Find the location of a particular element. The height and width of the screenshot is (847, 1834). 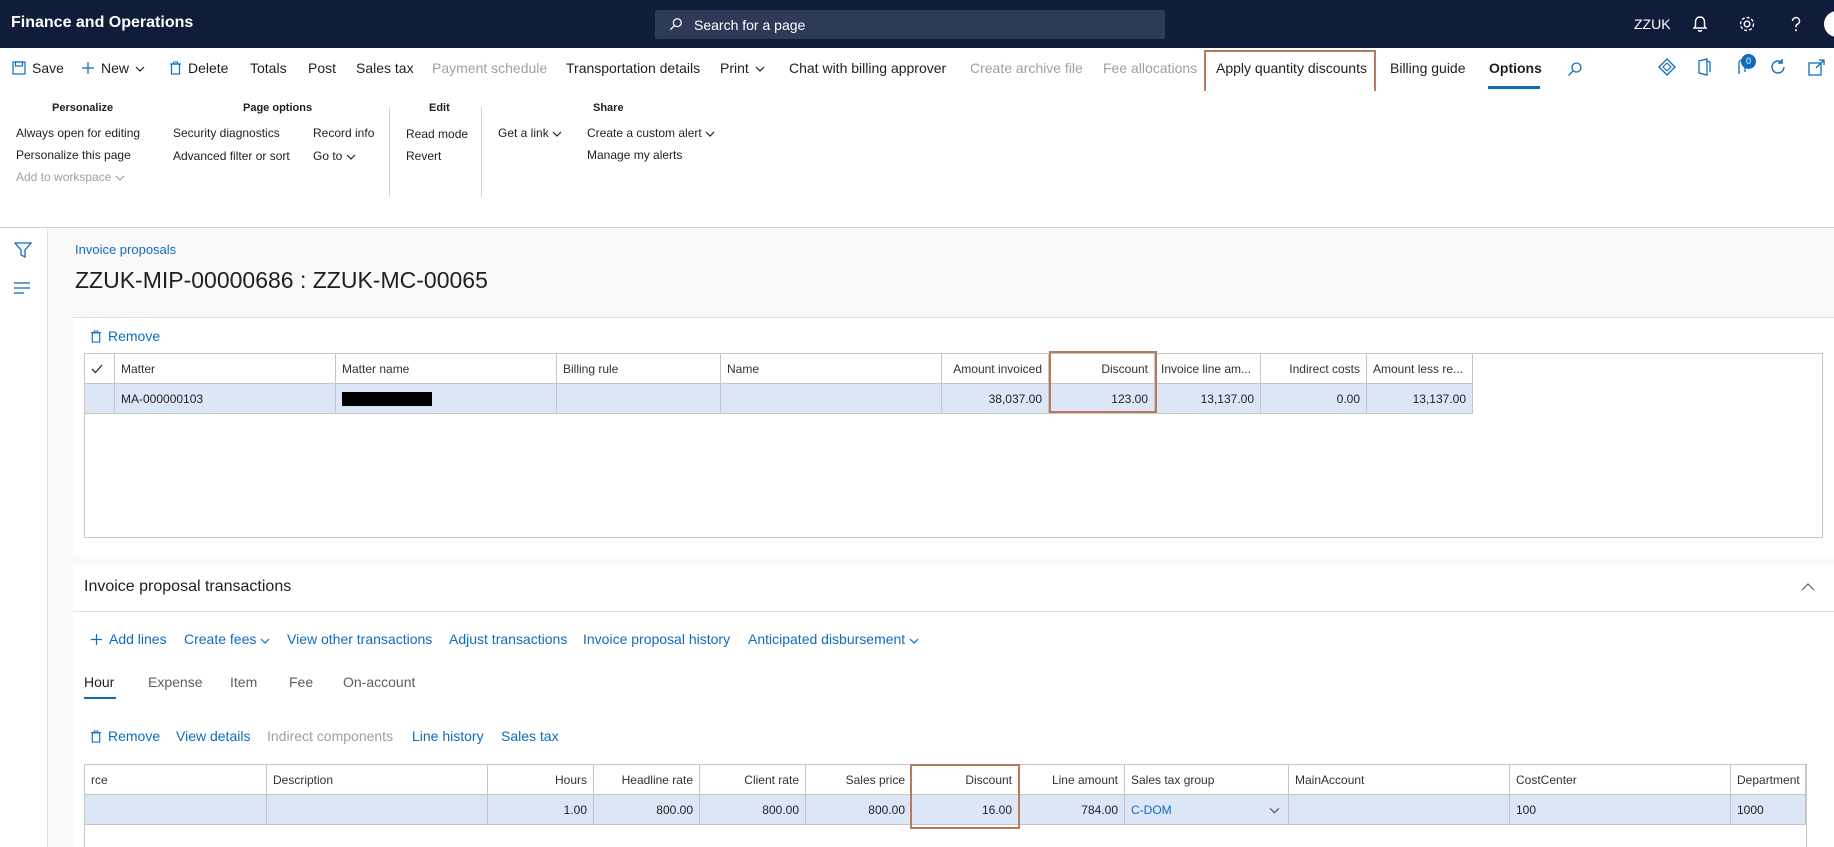

add-to-workspace: Add to workspace is located at coordinates (70, 177).